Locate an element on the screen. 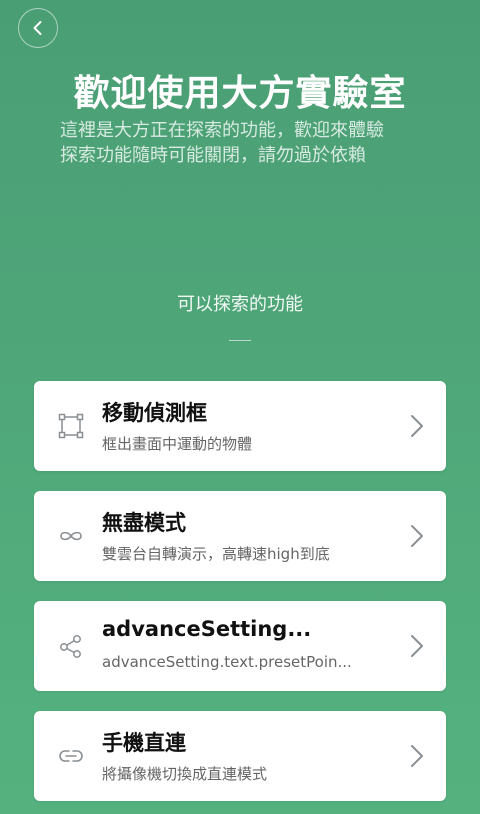  feature-name: 手機直連 is located at coordinates (144, 743).